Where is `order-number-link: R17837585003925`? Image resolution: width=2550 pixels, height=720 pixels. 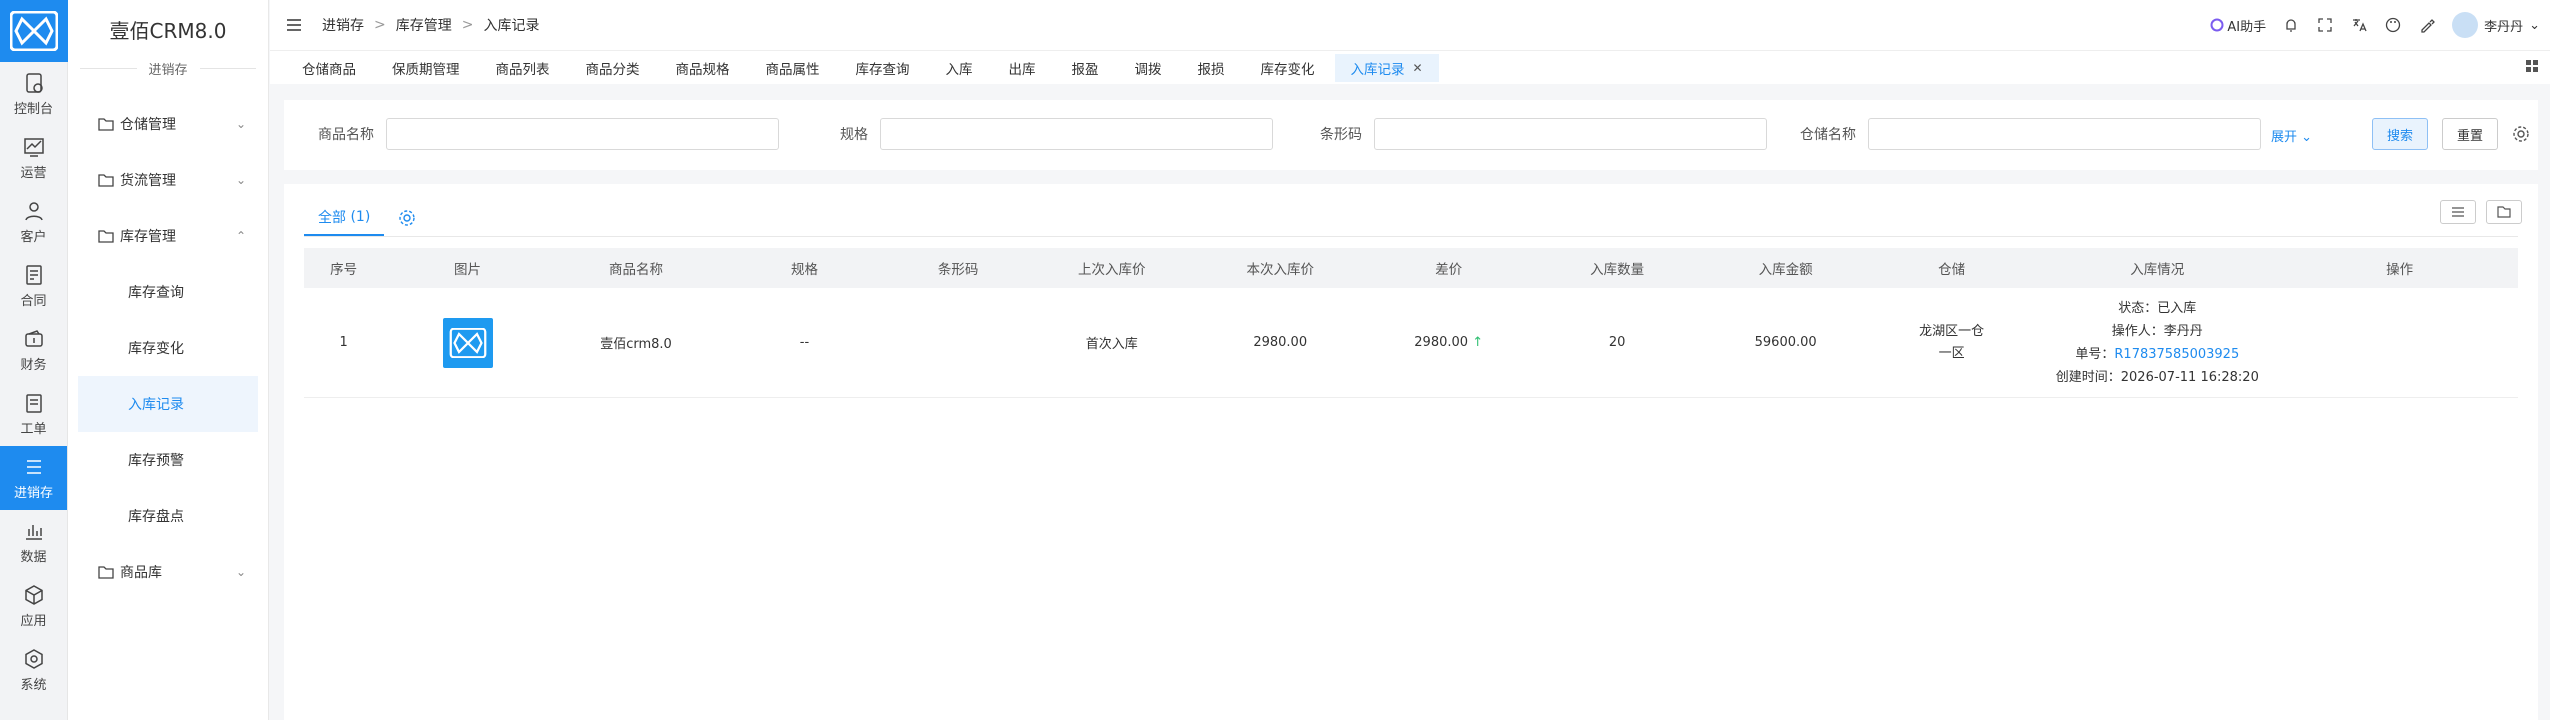 order-number-link: R17837585003925 is located at coordinates (2176, 354).